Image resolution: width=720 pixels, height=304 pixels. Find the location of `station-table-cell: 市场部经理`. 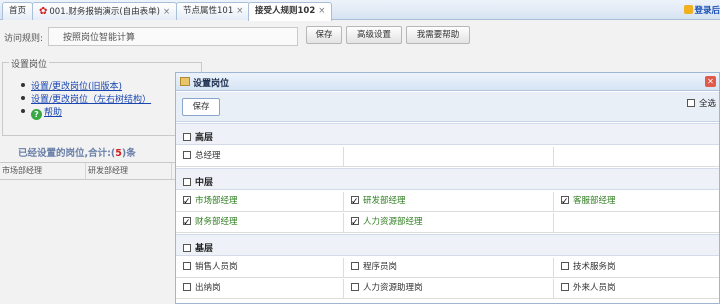

station-table-cell: 市场部经理 is located at coordinates (43, 171).